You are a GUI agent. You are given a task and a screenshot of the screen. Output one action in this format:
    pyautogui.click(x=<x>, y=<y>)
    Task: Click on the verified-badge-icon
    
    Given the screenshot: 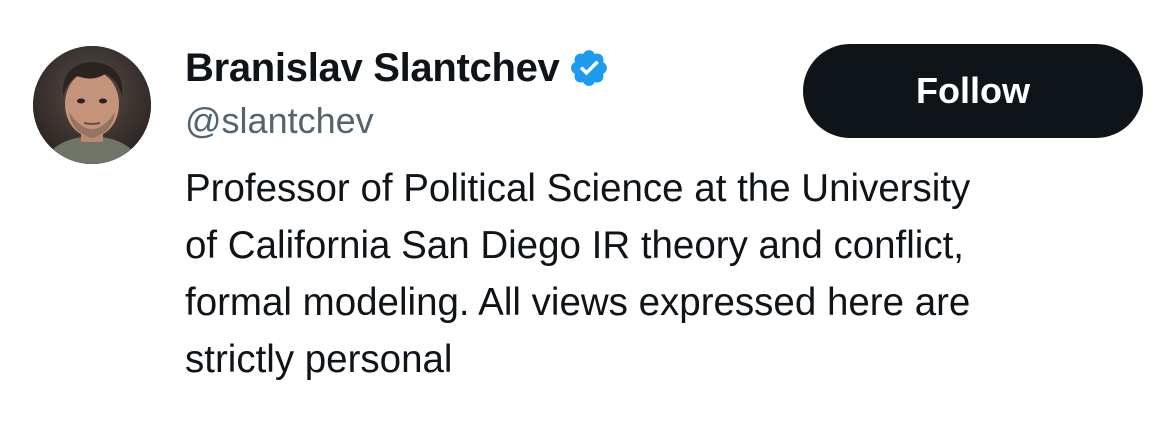 What is the action you would take?
    pyautogui.click(x=589, y=68)
    